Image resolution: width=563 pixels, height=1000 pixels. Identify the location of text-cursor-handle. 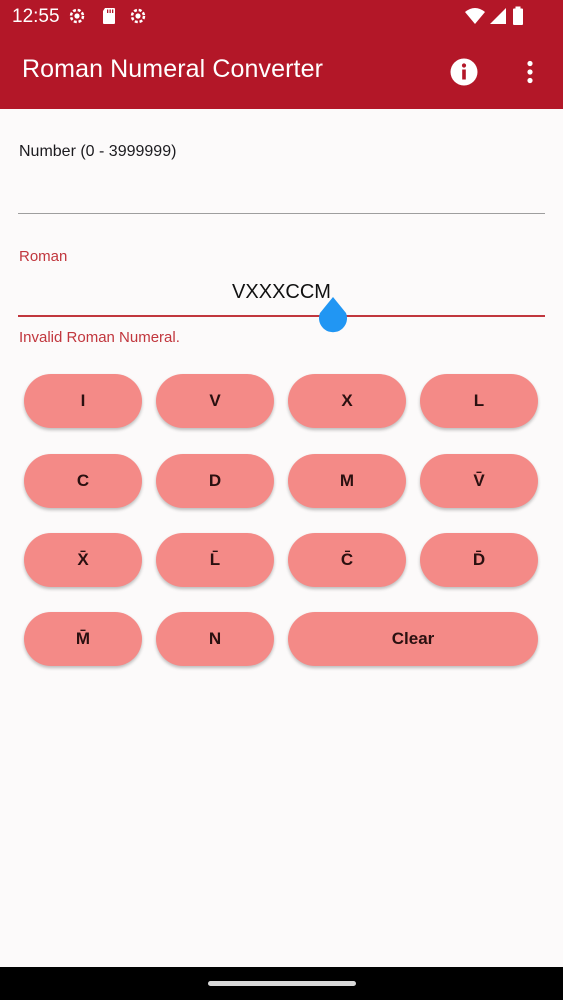
(333, 316).